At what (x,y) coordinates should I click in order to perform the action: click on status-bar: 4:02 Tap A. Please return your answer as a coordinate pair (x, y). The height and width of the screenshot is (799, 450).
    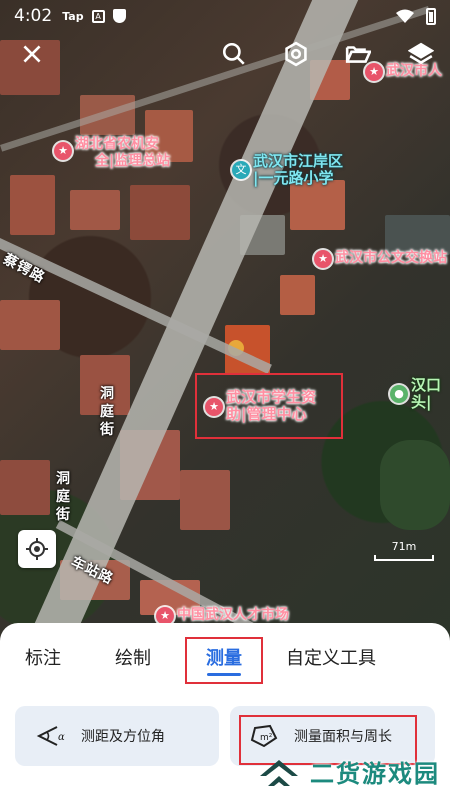
    Looking at the image, I should click on (225, 16).